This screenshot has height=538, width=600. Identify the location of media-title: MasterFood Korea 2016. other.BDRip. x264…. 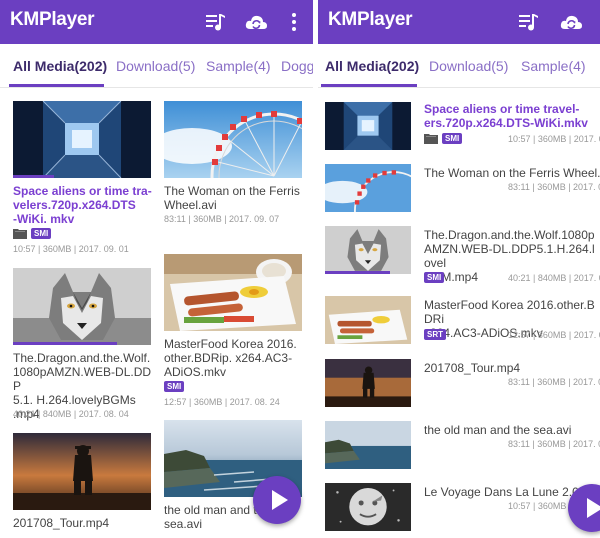
(236, 358).